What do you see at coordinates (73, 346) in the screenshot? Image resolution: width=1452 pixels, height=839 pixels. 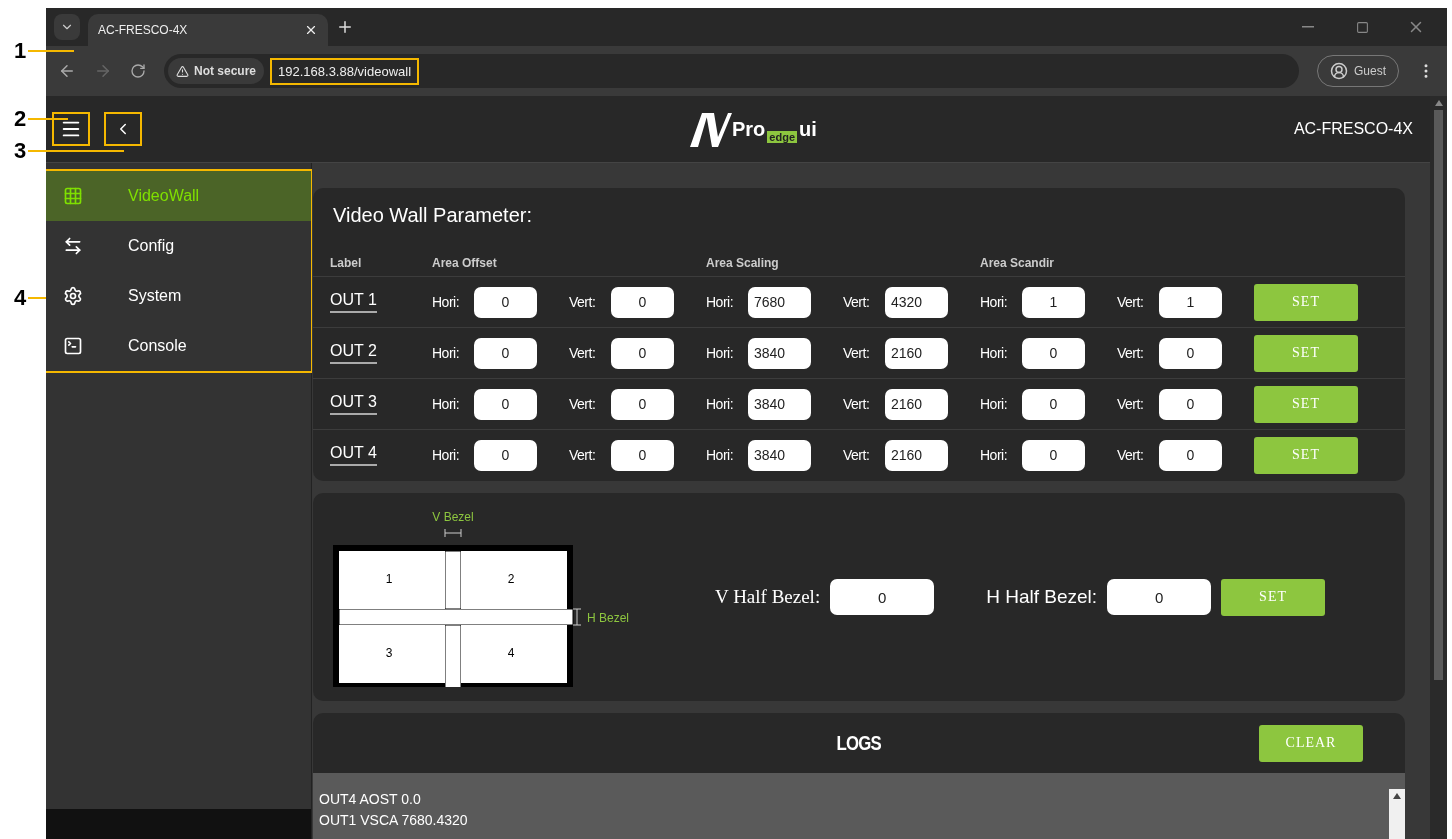 I see `terminal-icon` at bounding box center [73, 346].